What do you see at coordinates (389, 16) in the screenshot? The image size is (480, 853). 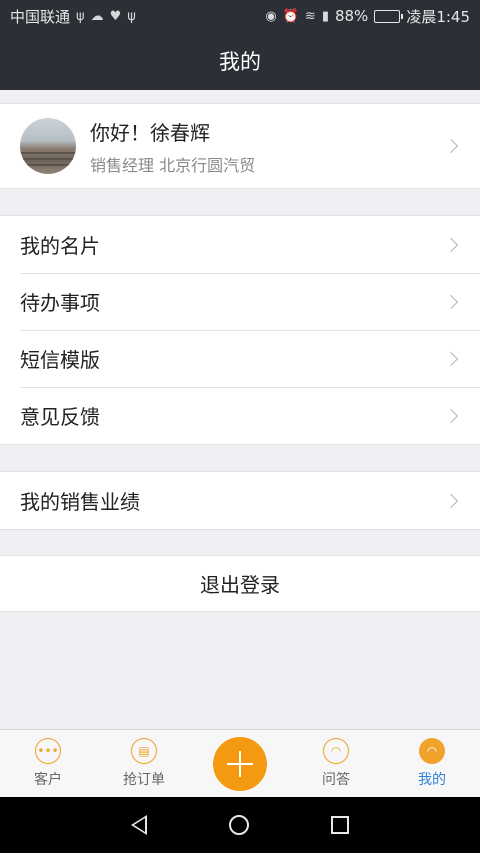 I see `battery-icon` at bounding box center [389, 16].